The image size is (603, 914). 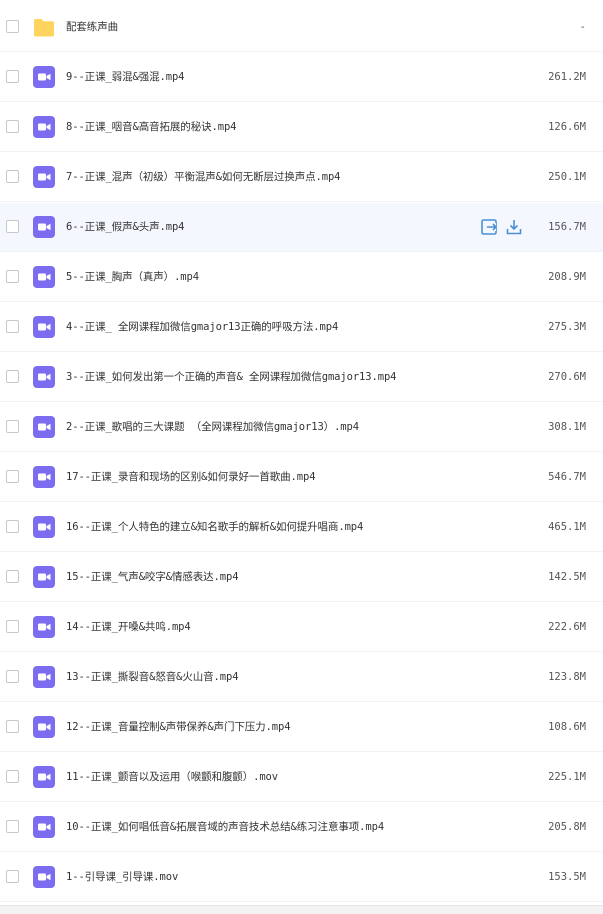 I want to click on file-row: 4--正课_ 全网课程加微信gmajor13正确的呼吸方法.mp4 275.3M, so click(x=301, y=327).